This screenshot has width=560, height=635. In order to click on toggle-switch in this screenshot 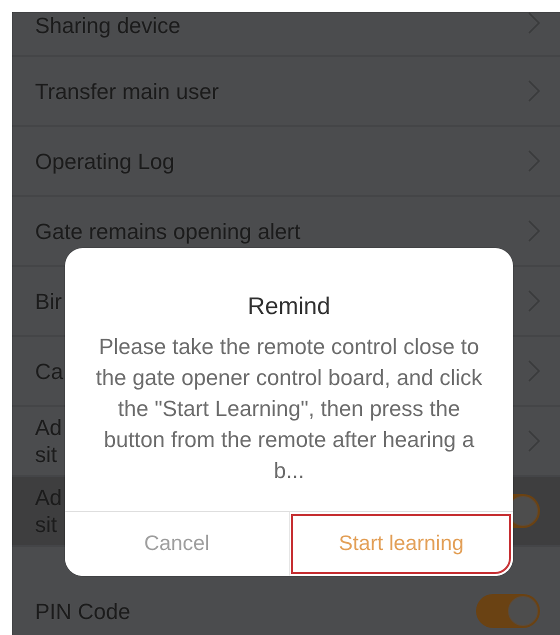, I will do `click(508, 611)`.